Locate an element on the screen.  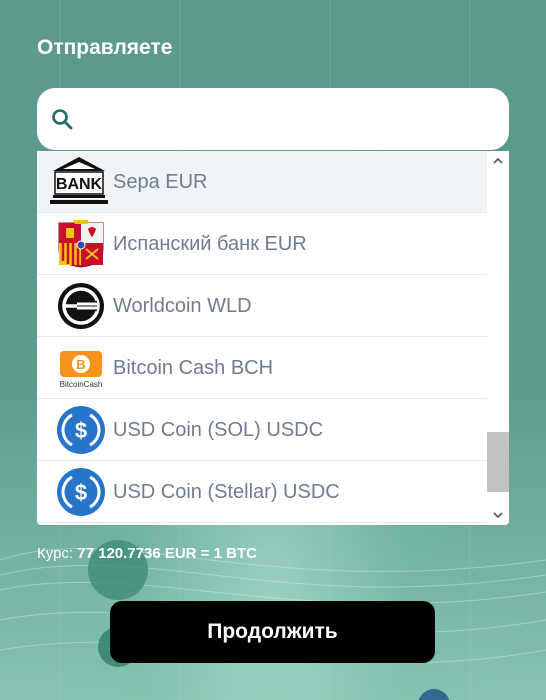
list-item-label: Worldcoin WLD is located at coordinates (182, 306).